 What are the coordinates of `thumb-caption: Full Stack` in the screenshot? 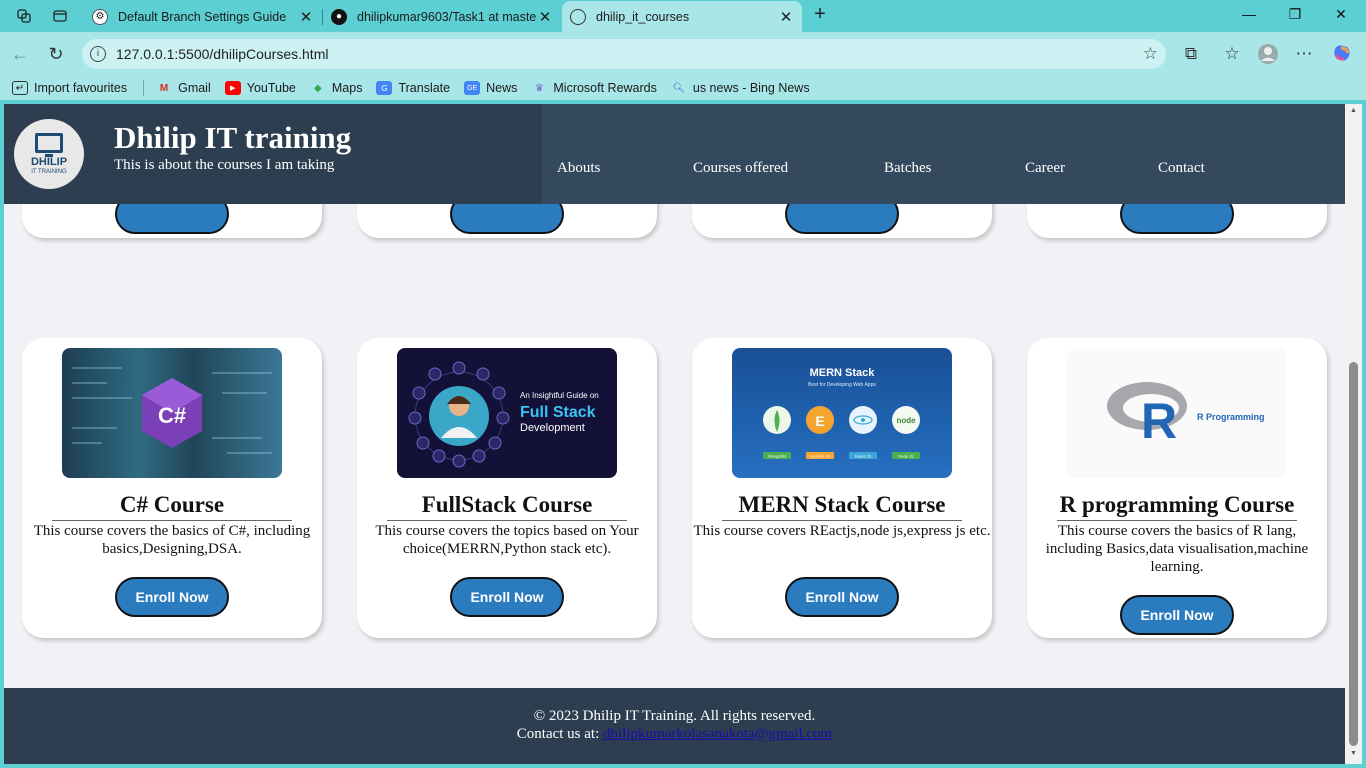 It's located at (558, 412).